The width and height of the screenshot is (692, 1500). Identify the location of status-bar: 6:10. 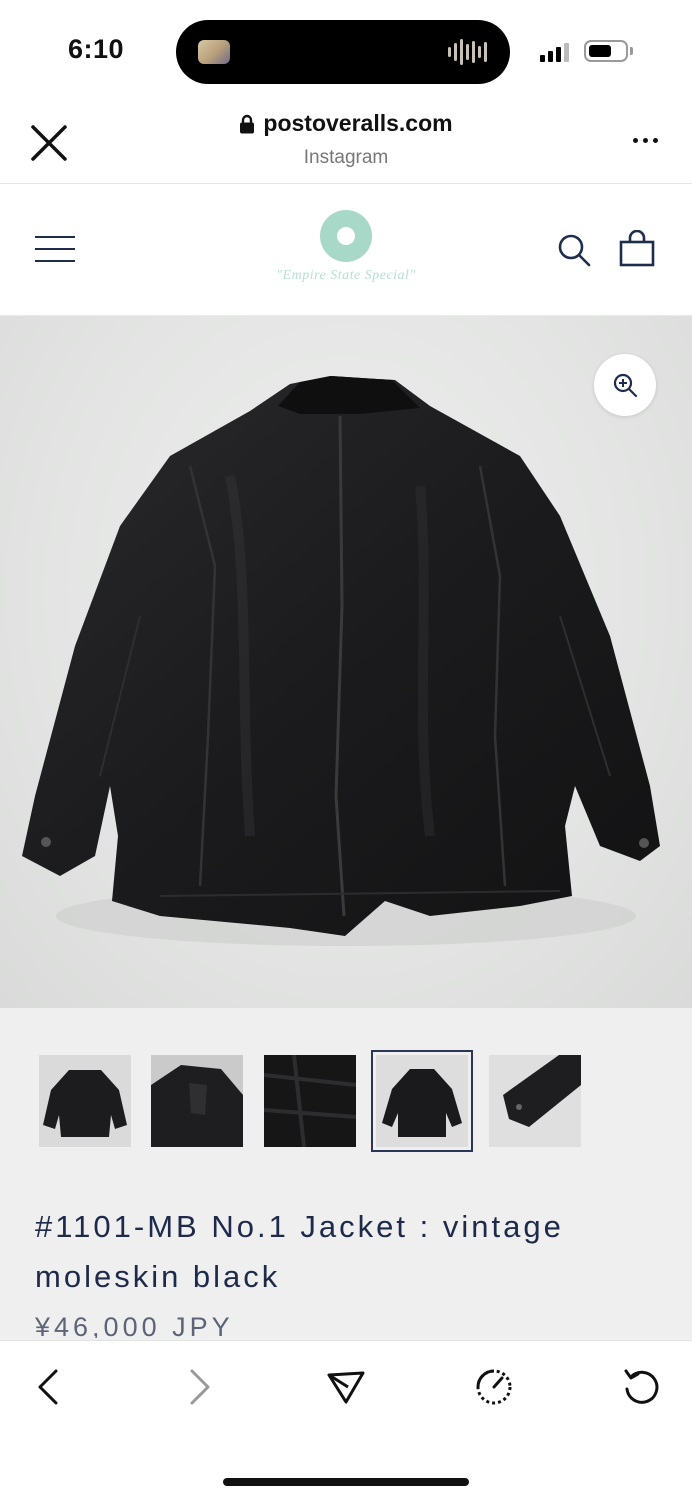
(346, 50).